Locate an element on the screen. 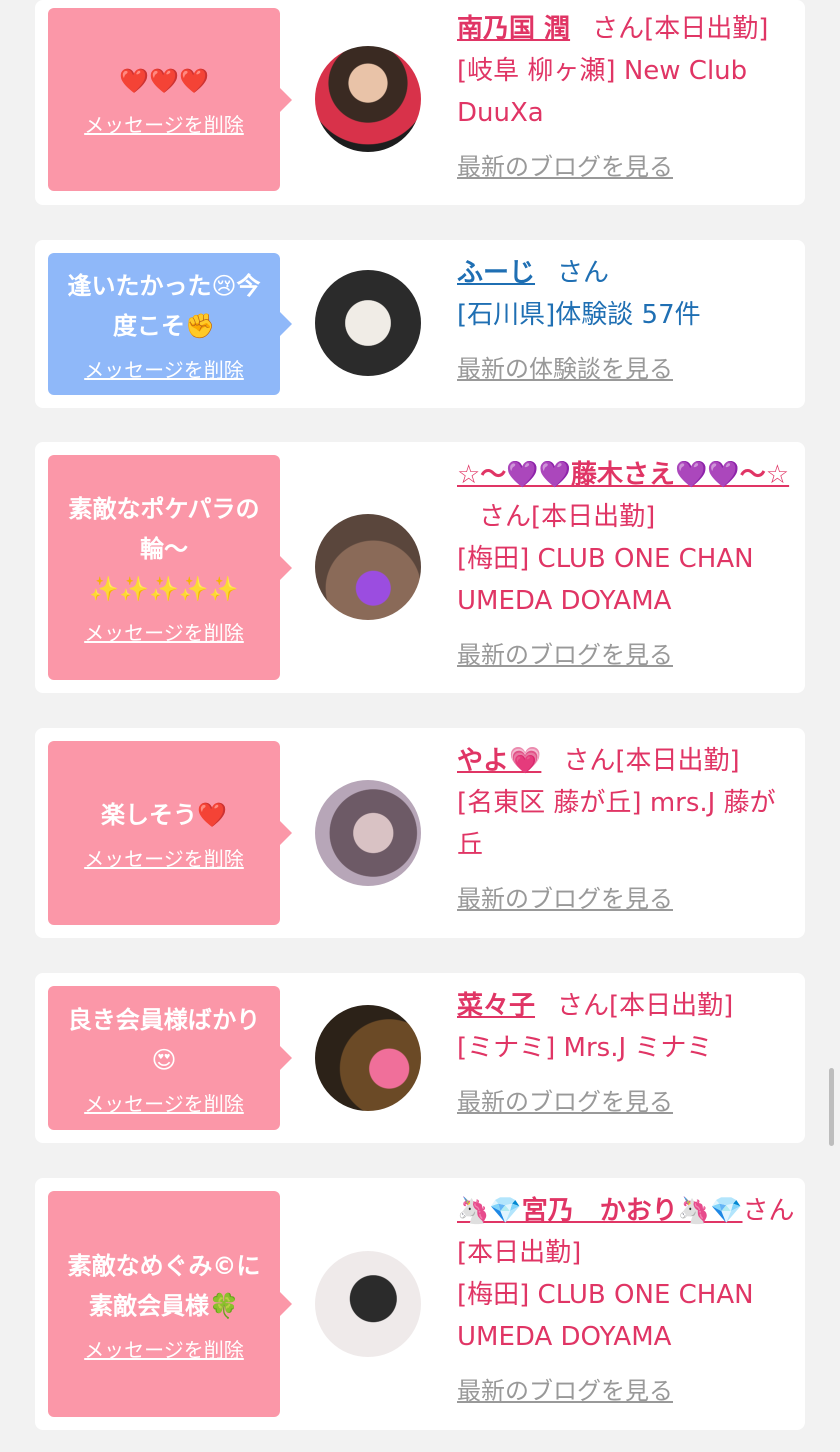  user-name-link: ふーじ is located at coordinates (496, 273).